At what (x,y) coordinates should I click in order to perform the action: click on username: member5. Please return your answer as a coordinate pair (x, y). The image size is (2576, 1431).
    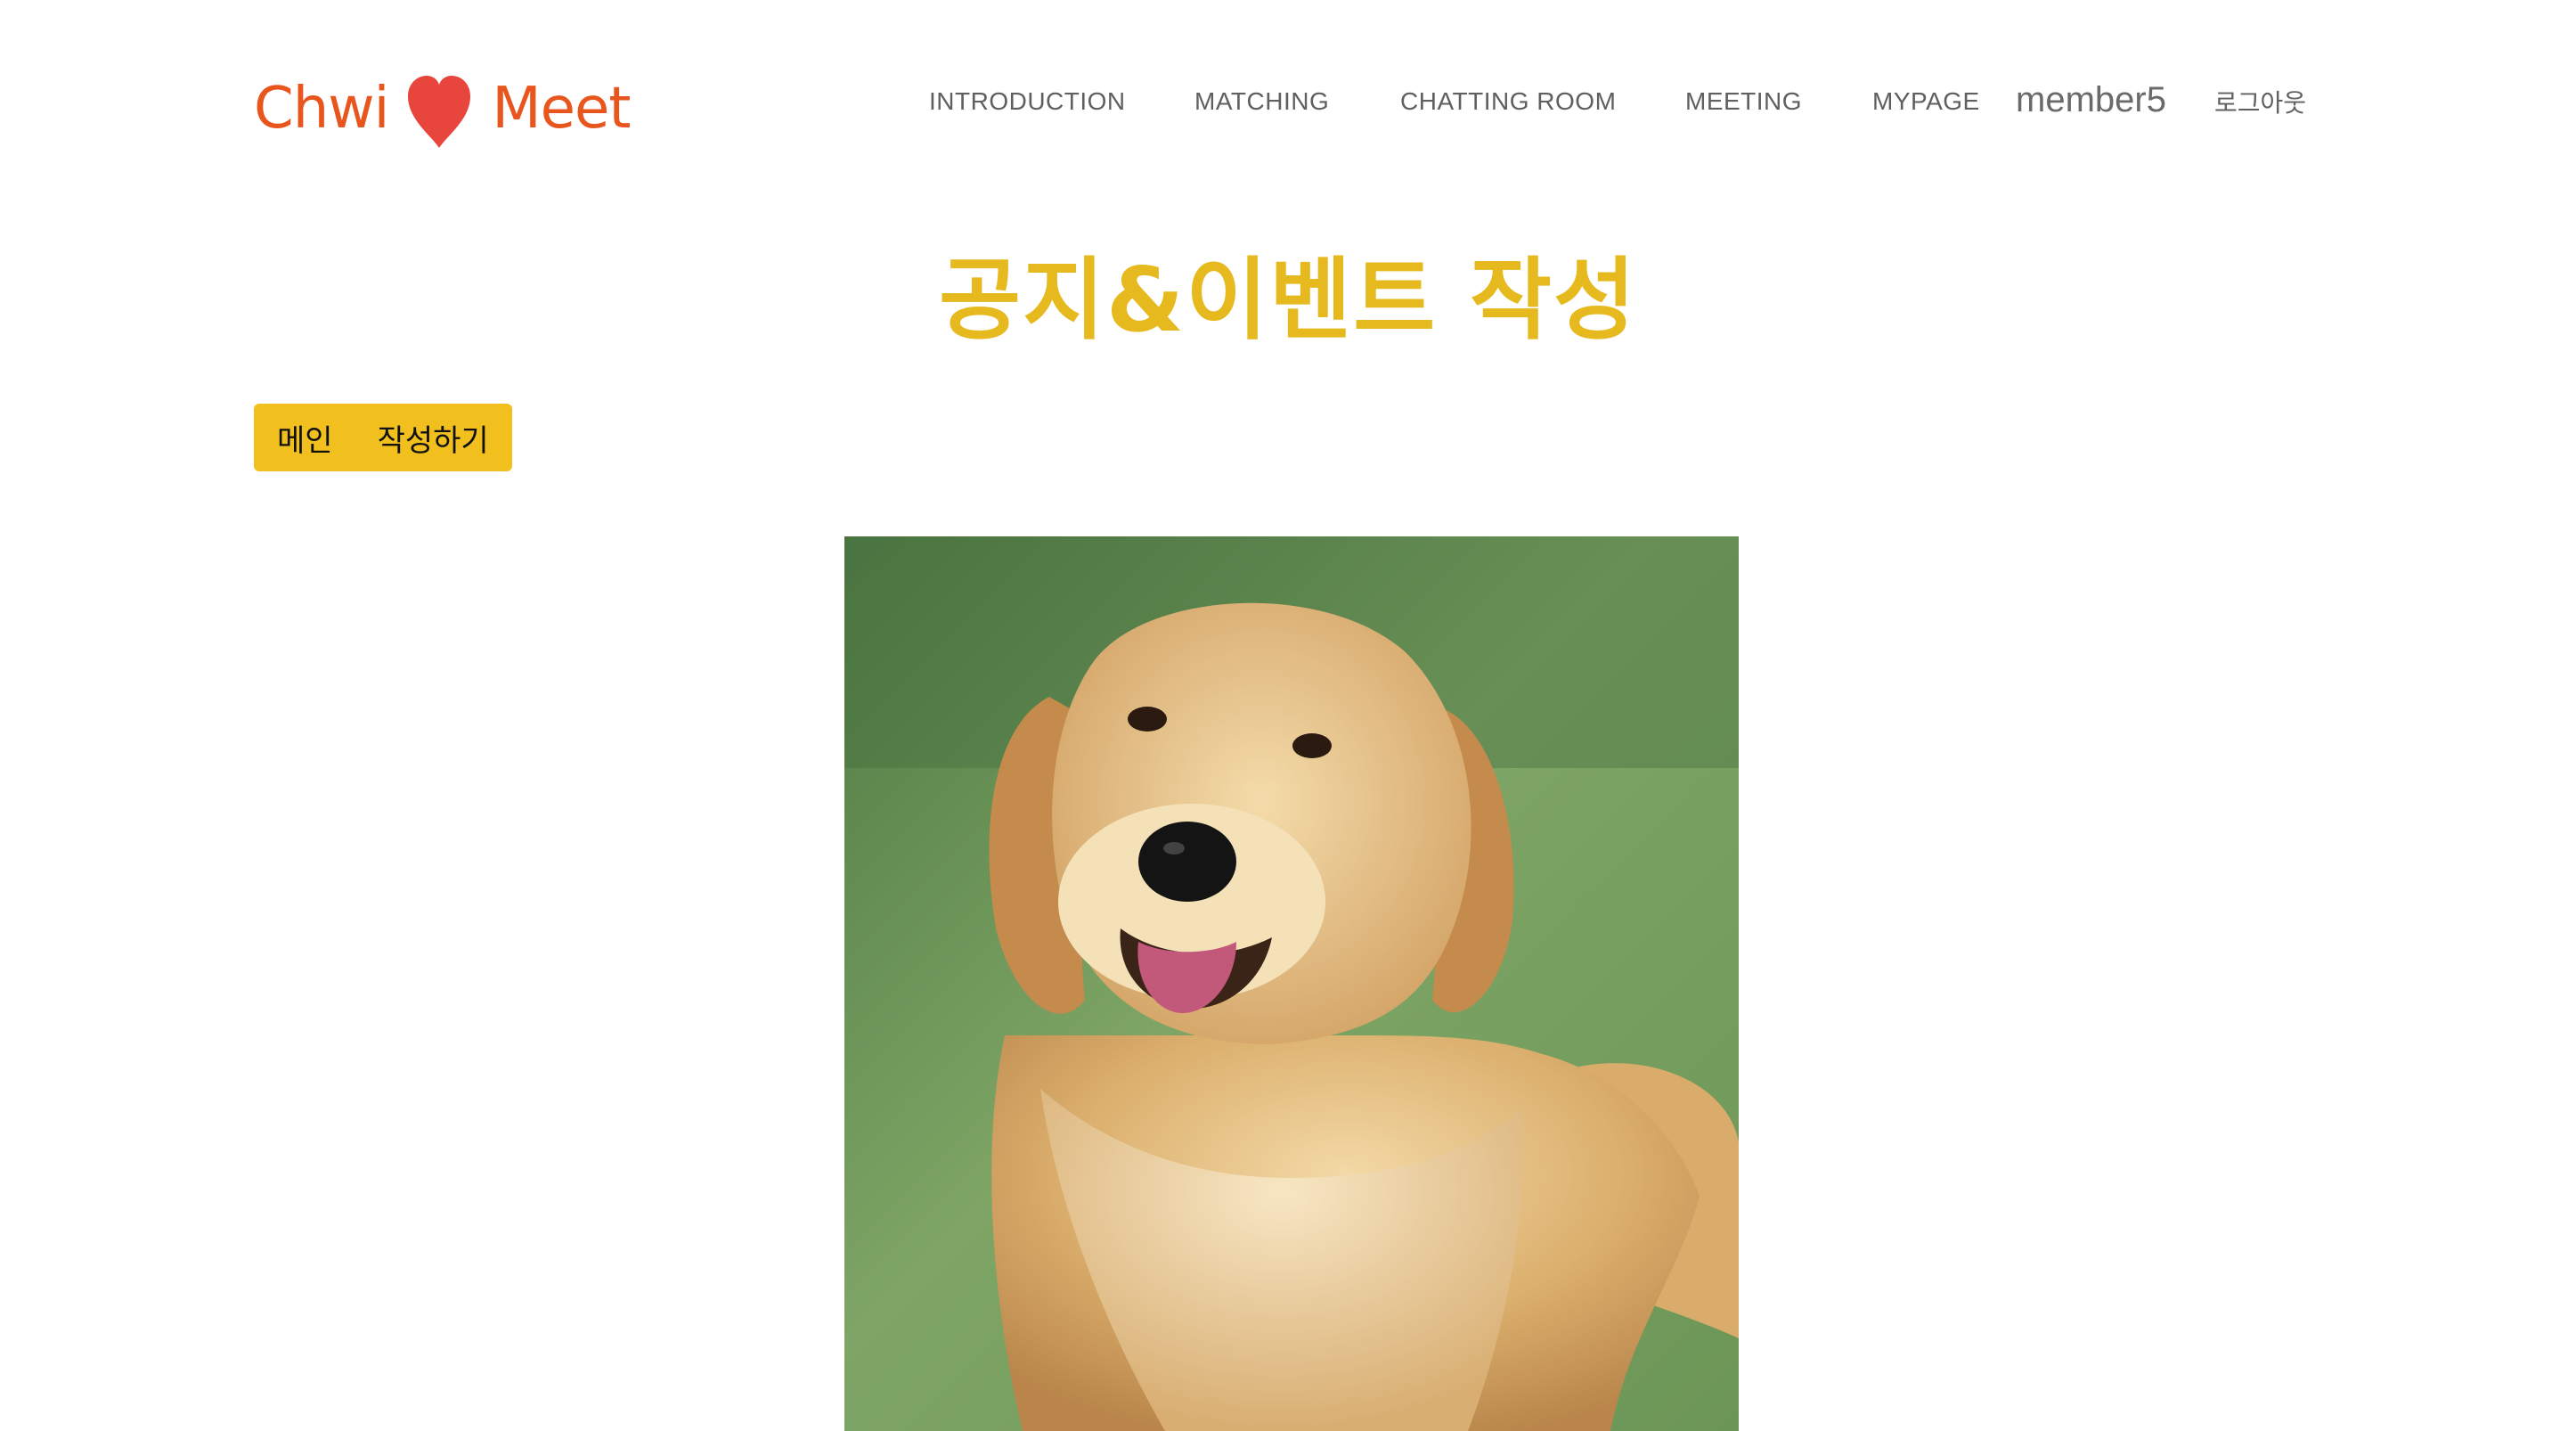
    Looking at the image, I should click on (2091, 99).